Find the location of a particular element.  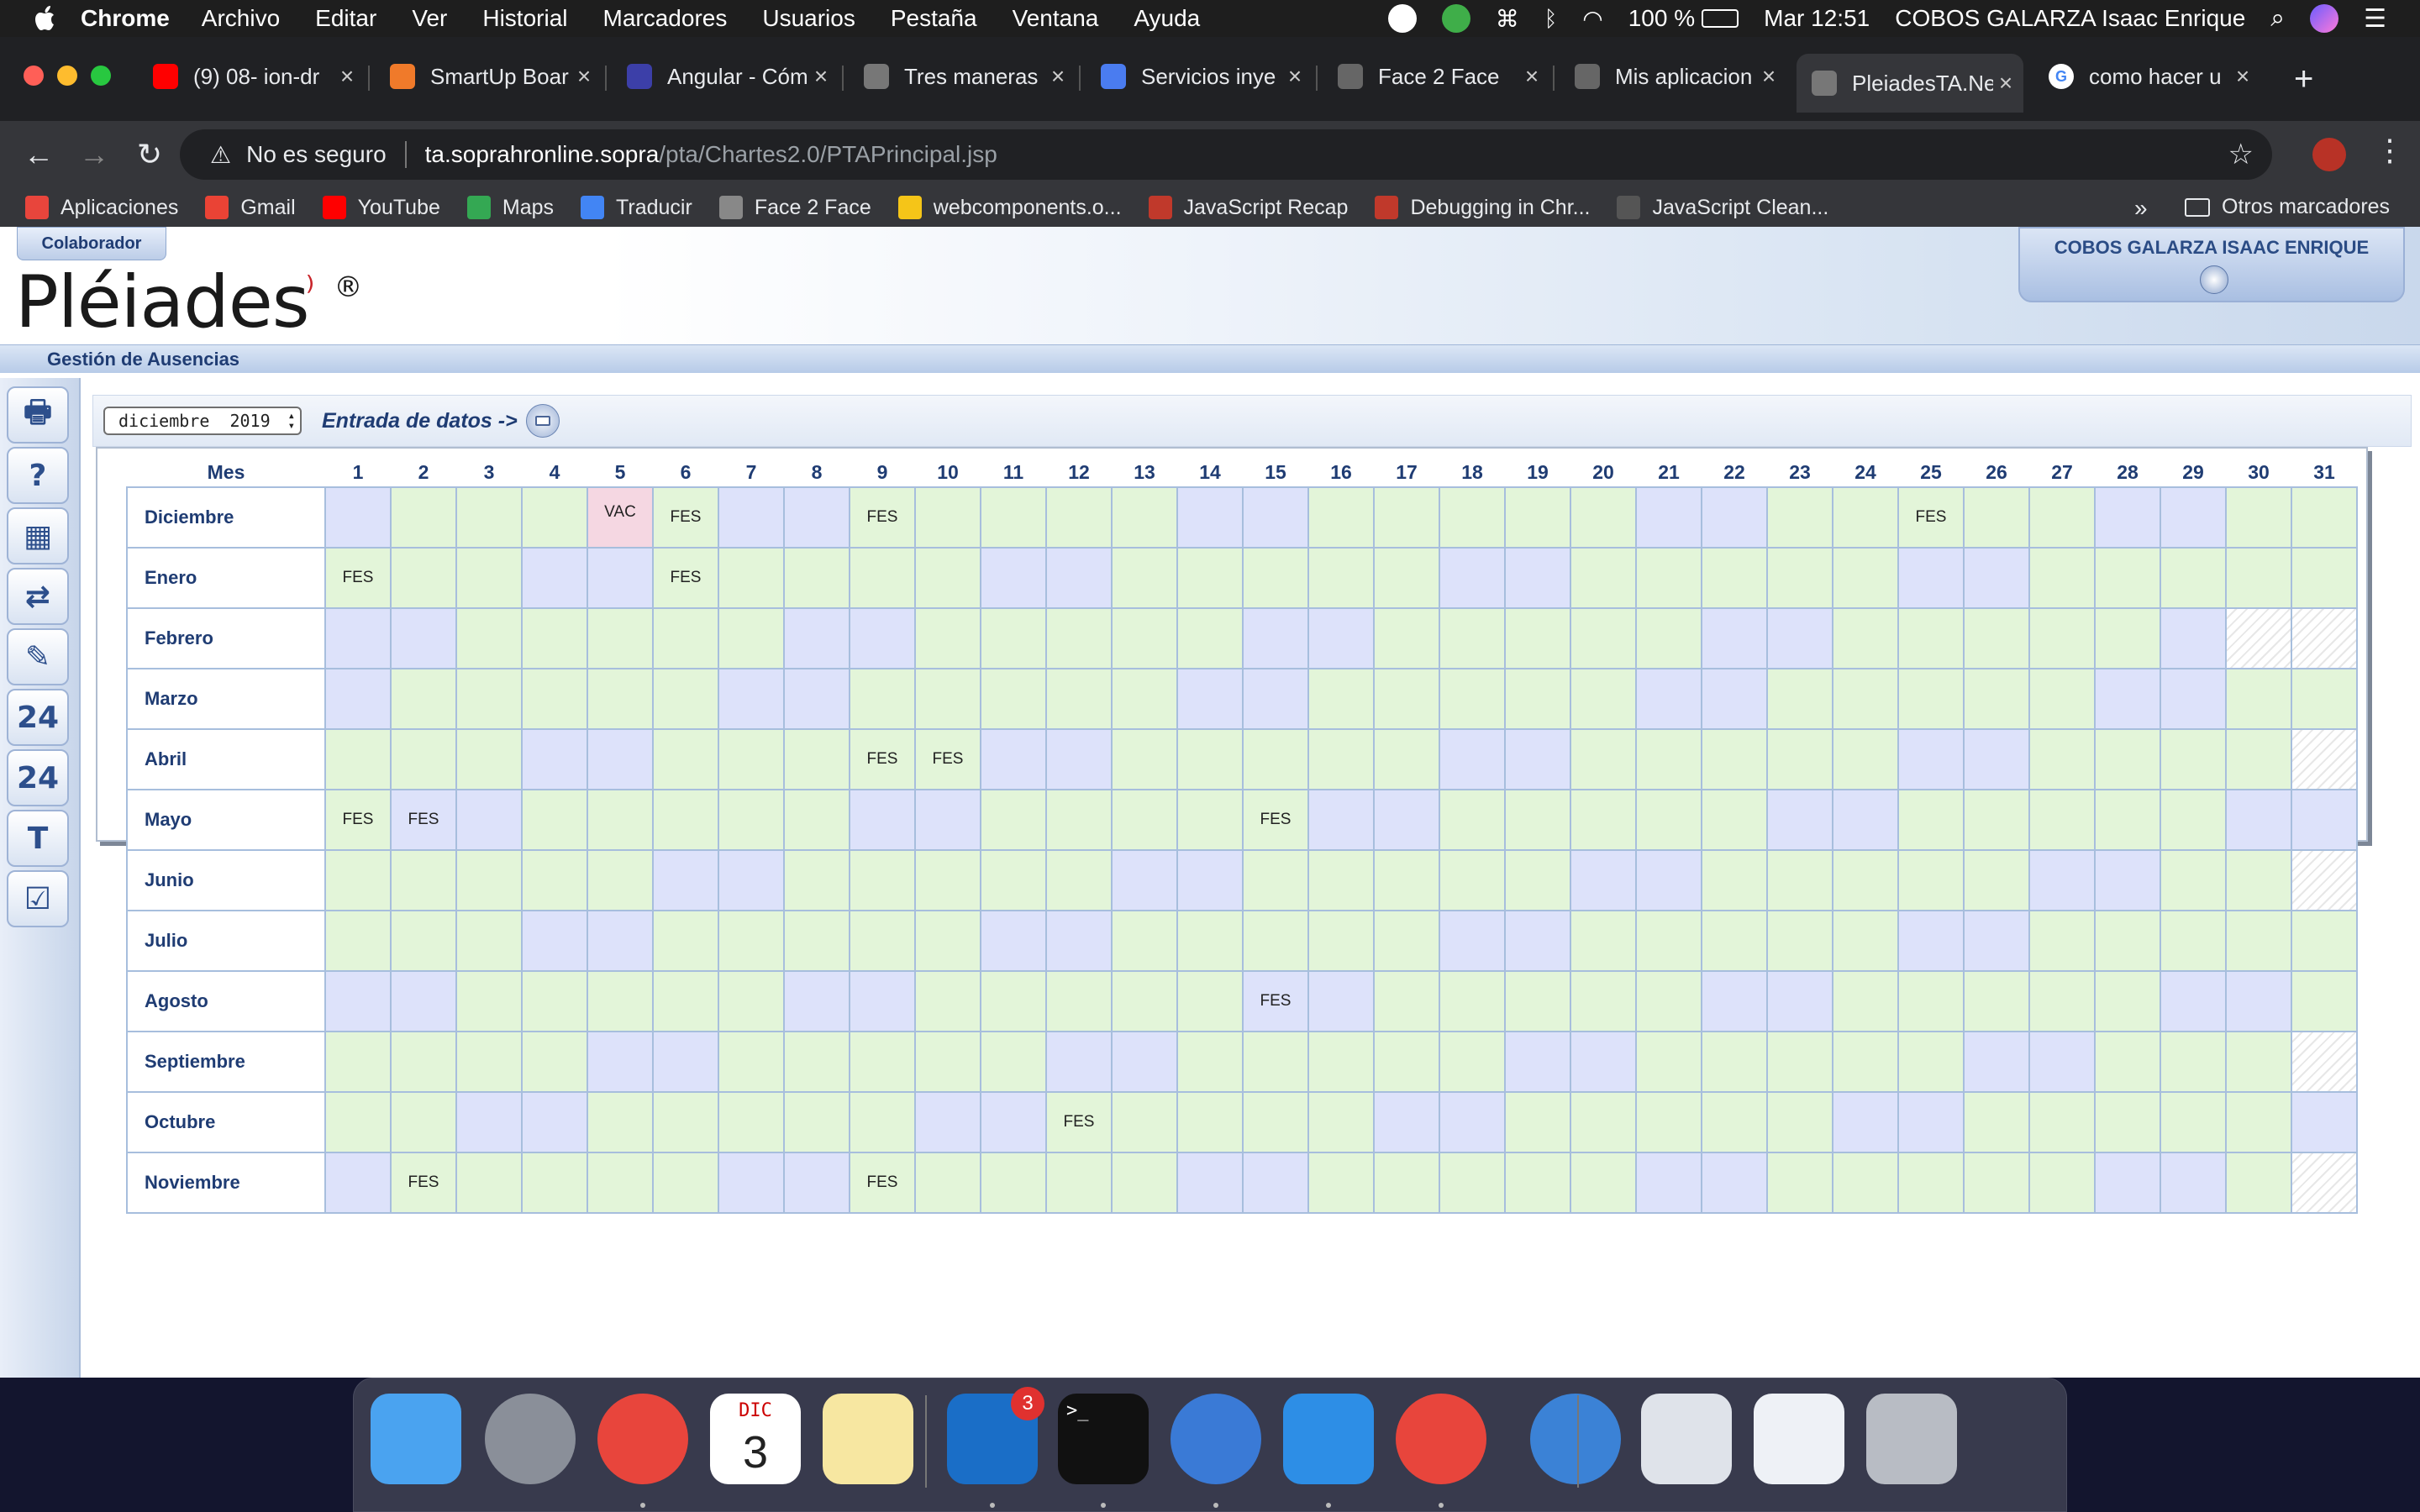

menubar-user: COBOS GALARZA Isaac Enrique is located at coordinates (2070, 18).